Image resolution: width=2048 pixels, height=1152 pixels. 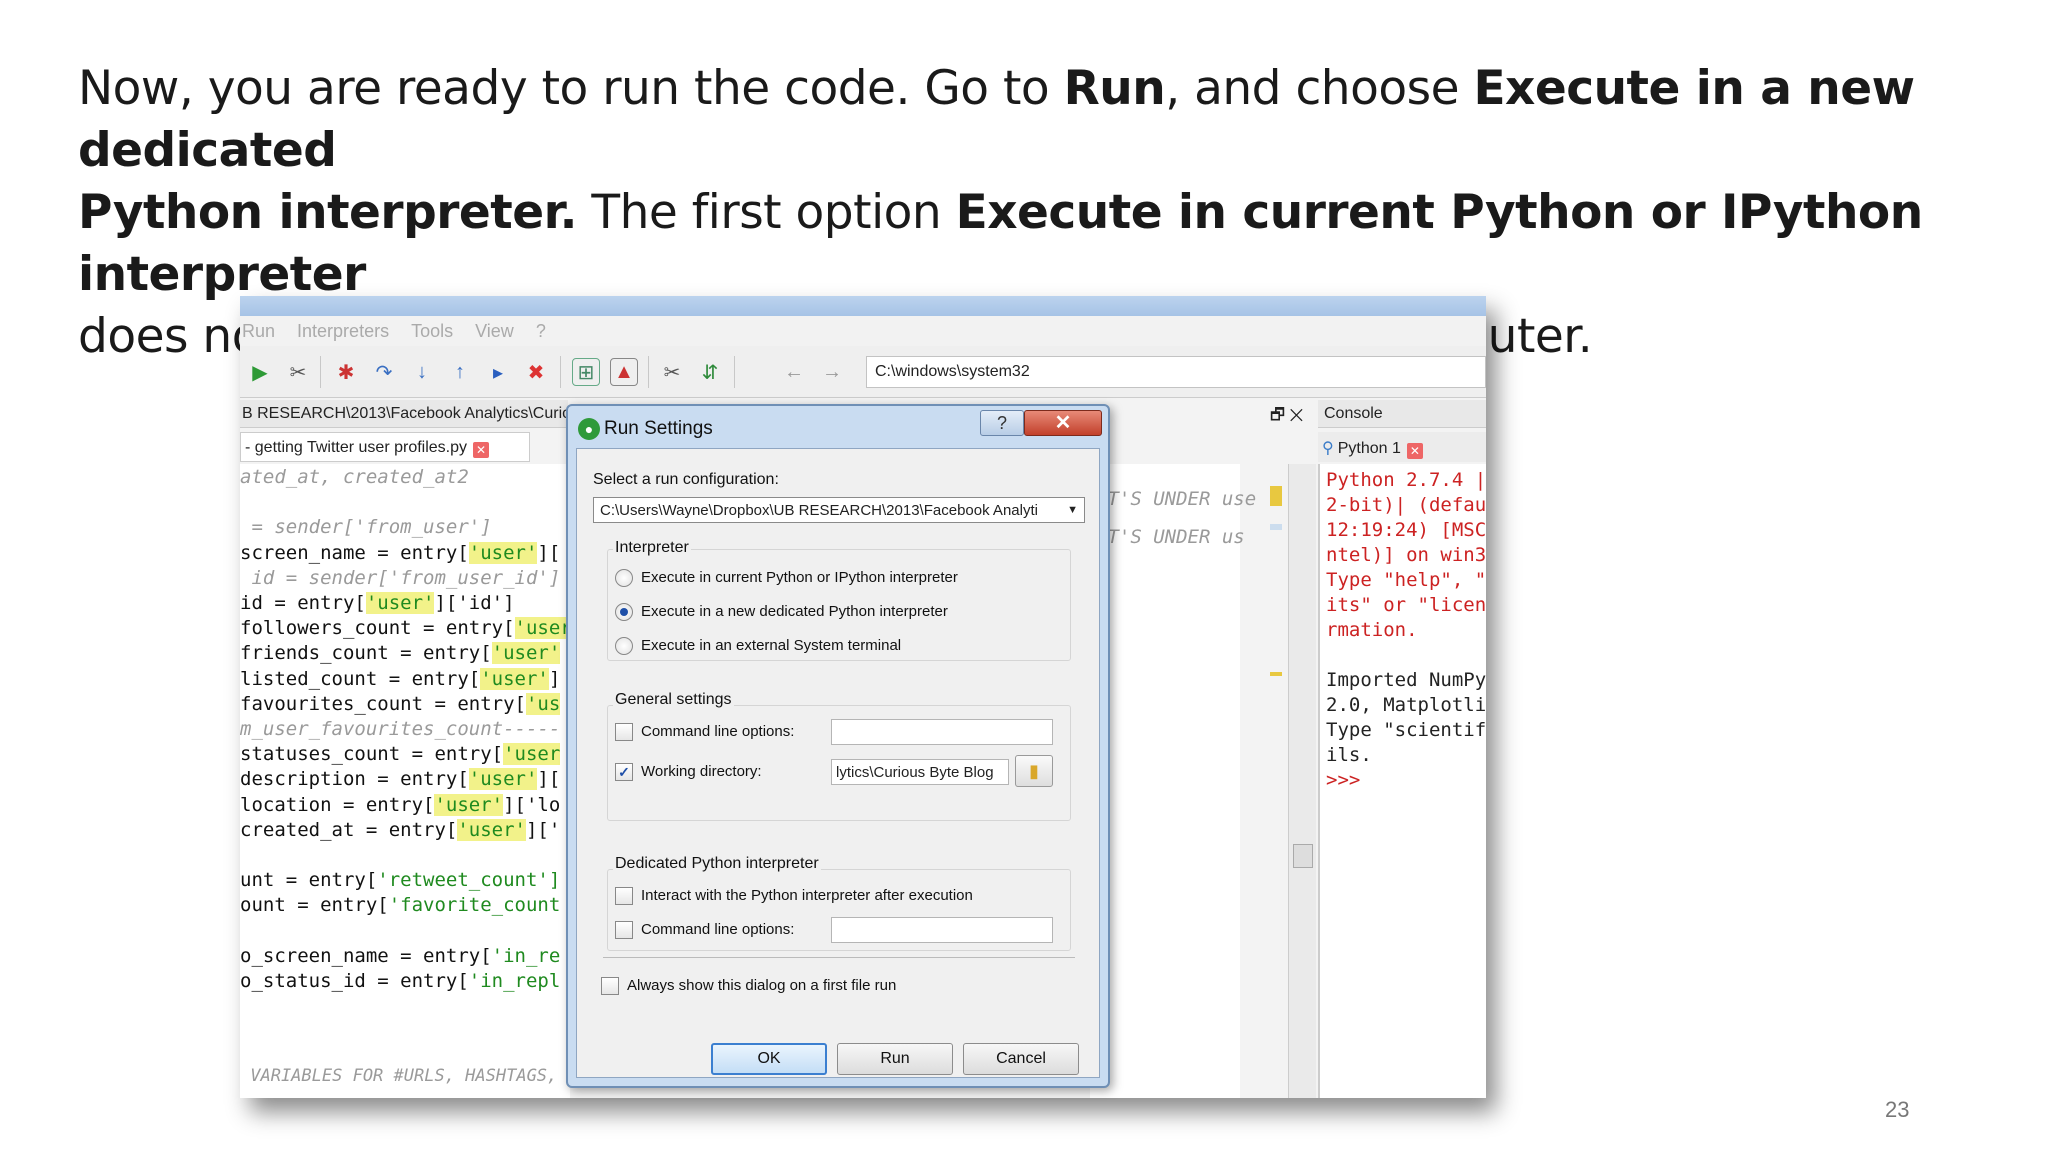 I want to click on bug-icon: ✱, so click(x=346, y=372).